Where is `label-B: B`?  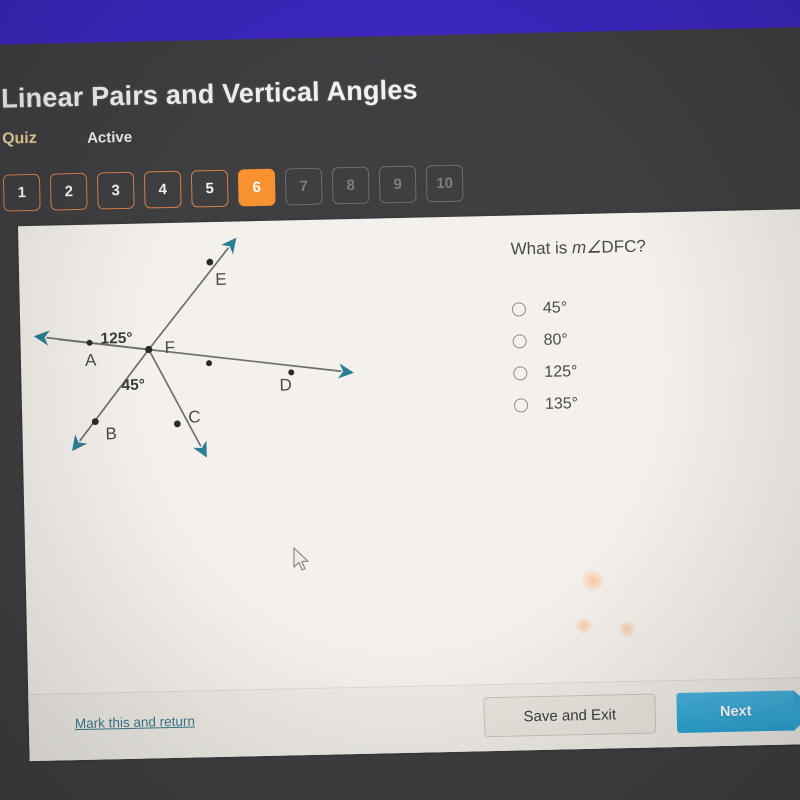 label-B: B is located at coordinates (111, 433).